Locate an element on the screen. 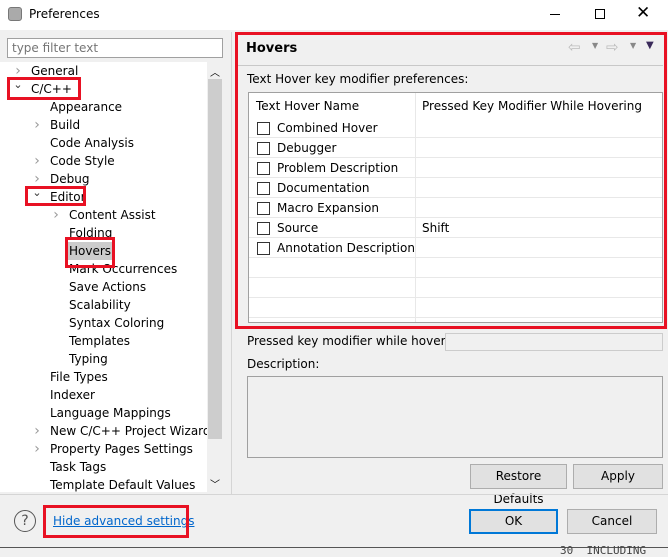 This screenshot has width=668, height=557. description-label: Description: is located at coordinates (283, 364).